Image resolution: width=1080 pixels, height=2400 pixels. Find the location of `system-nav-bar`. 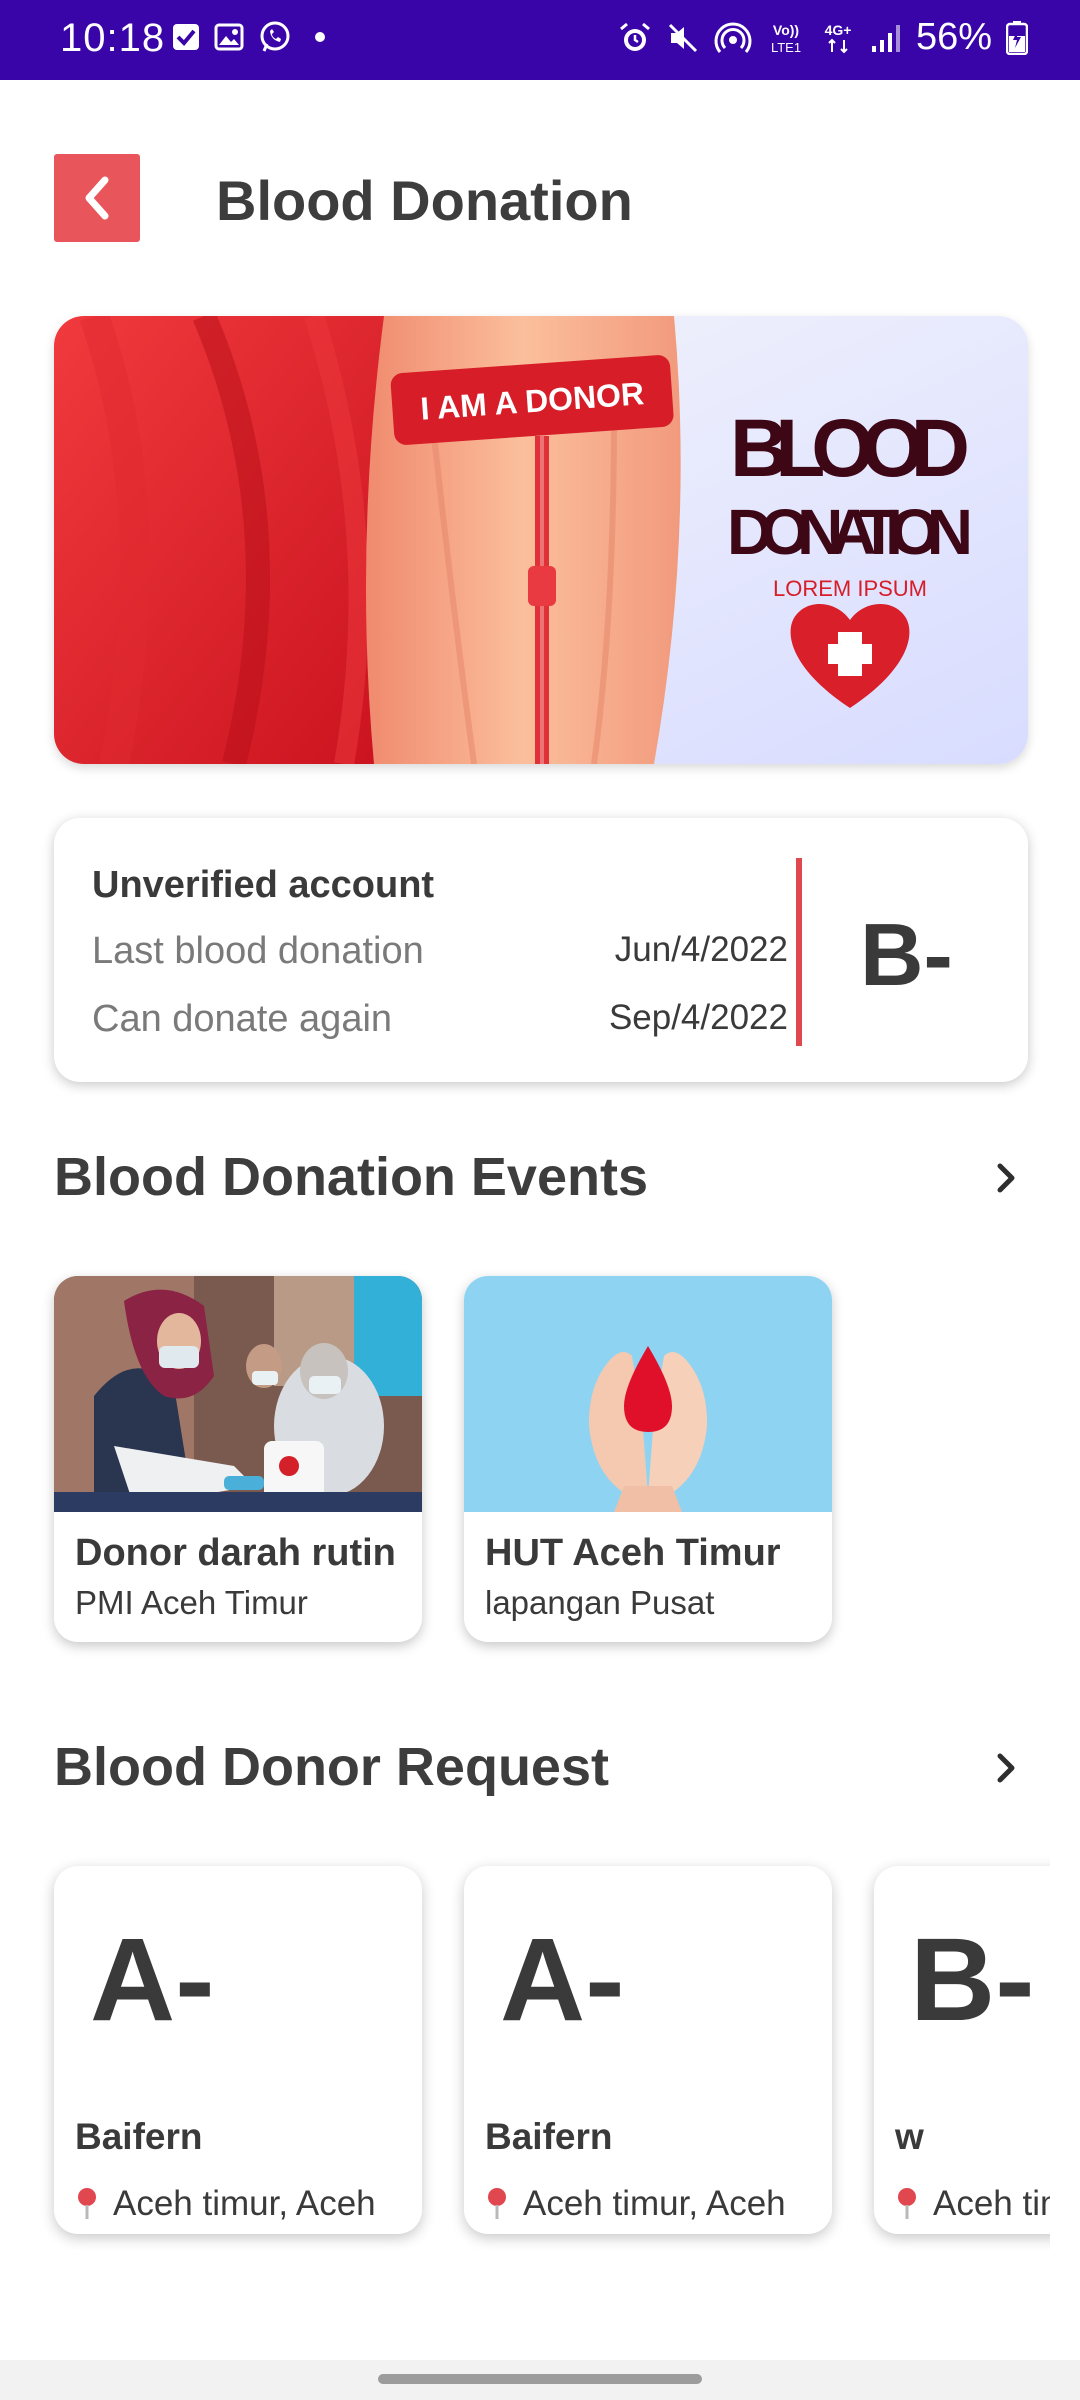

system-nav-bar is located at coordinates (540, 2380).